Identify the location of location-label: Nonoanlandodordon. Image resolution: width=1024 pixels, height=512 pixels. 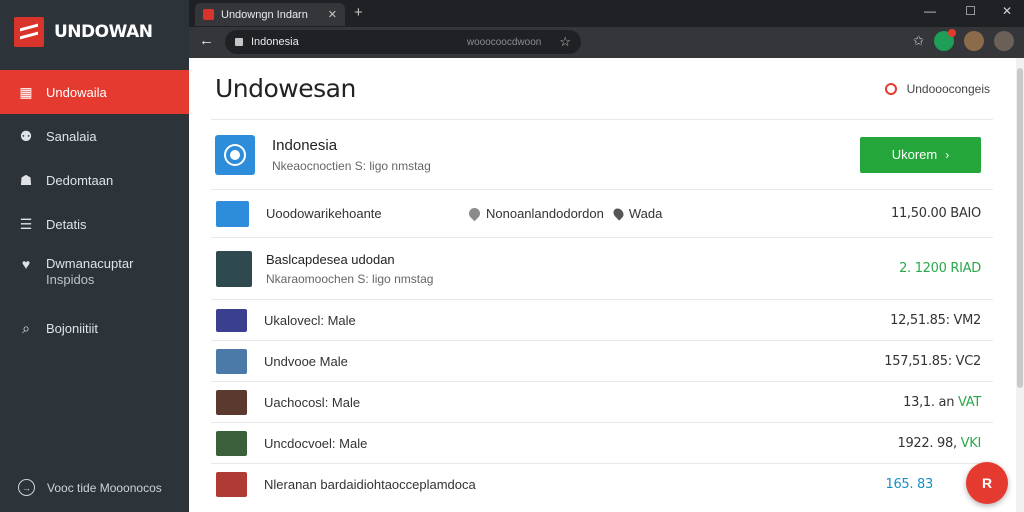
(545, 213).